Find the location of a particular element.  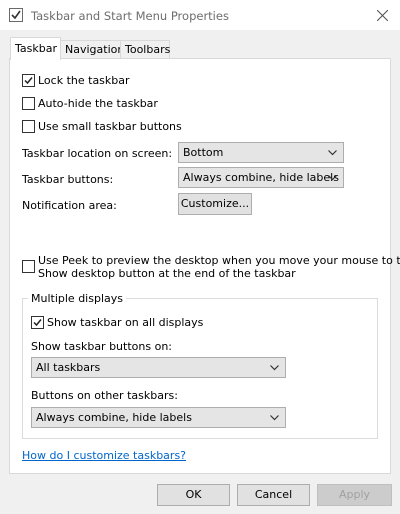

notification-label: Notification area: is located at coordinates (69, 205).